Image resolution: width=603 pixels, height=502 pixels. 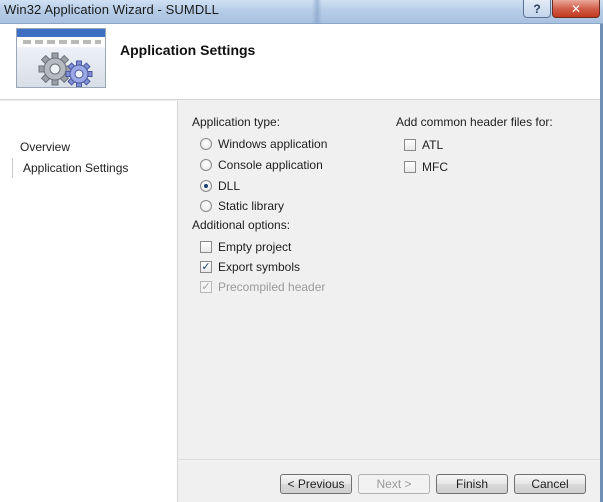 I want to click on option-label: Precompiled header, so click(x=272, y=287).